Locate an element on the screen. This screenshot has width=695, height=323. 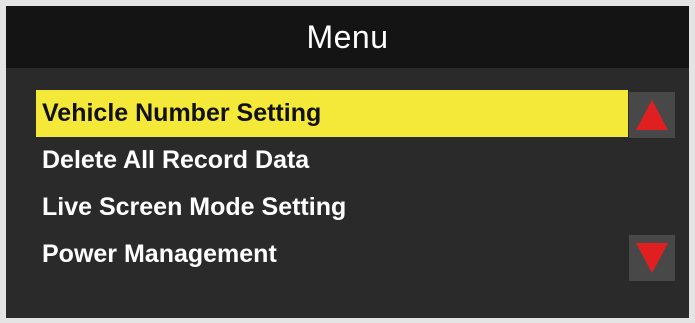
menu-item-delete-all-record-data: Delete All Record Data is located at coordinates (332, 160).